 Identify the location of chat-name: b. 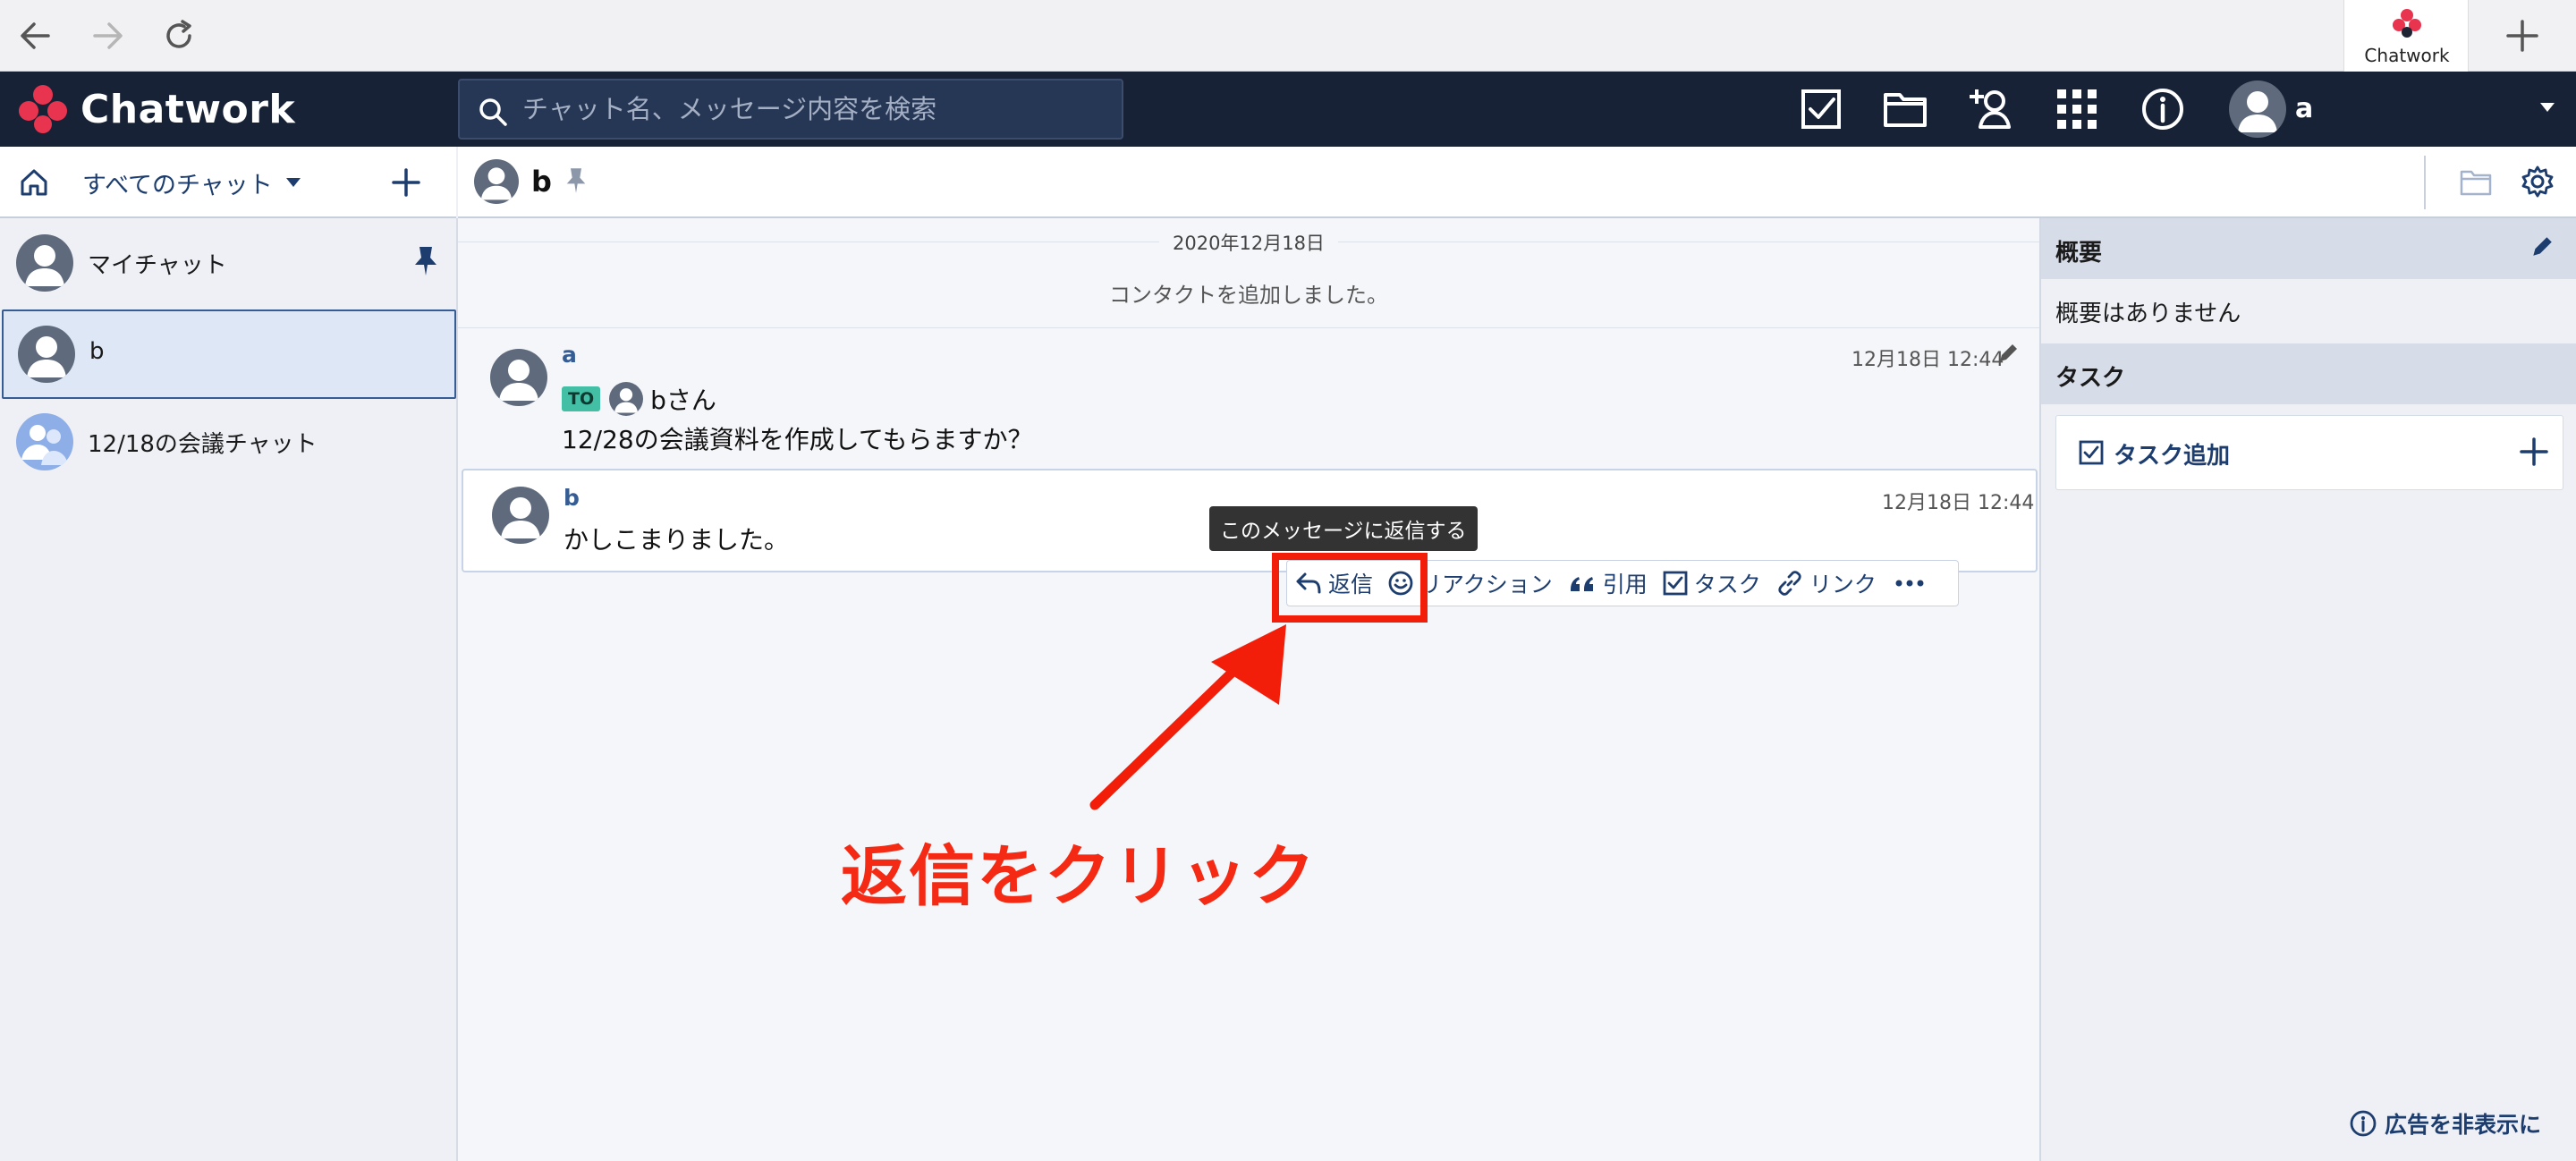
(97, 351).